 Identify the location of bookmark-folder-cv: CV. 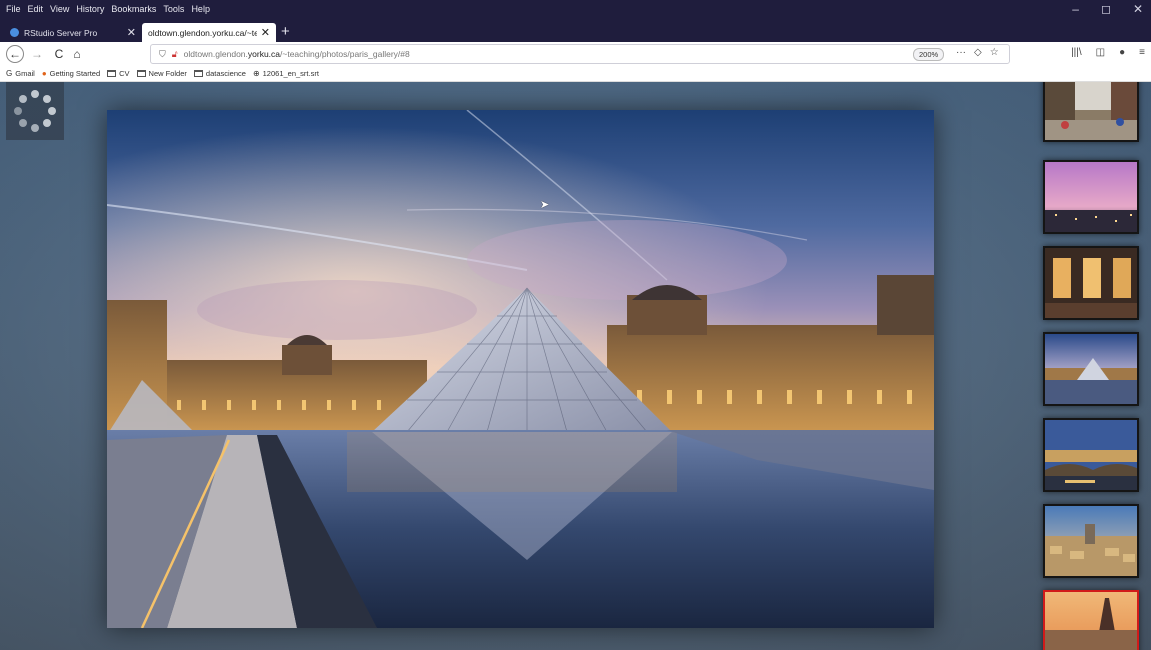
(118, 73).